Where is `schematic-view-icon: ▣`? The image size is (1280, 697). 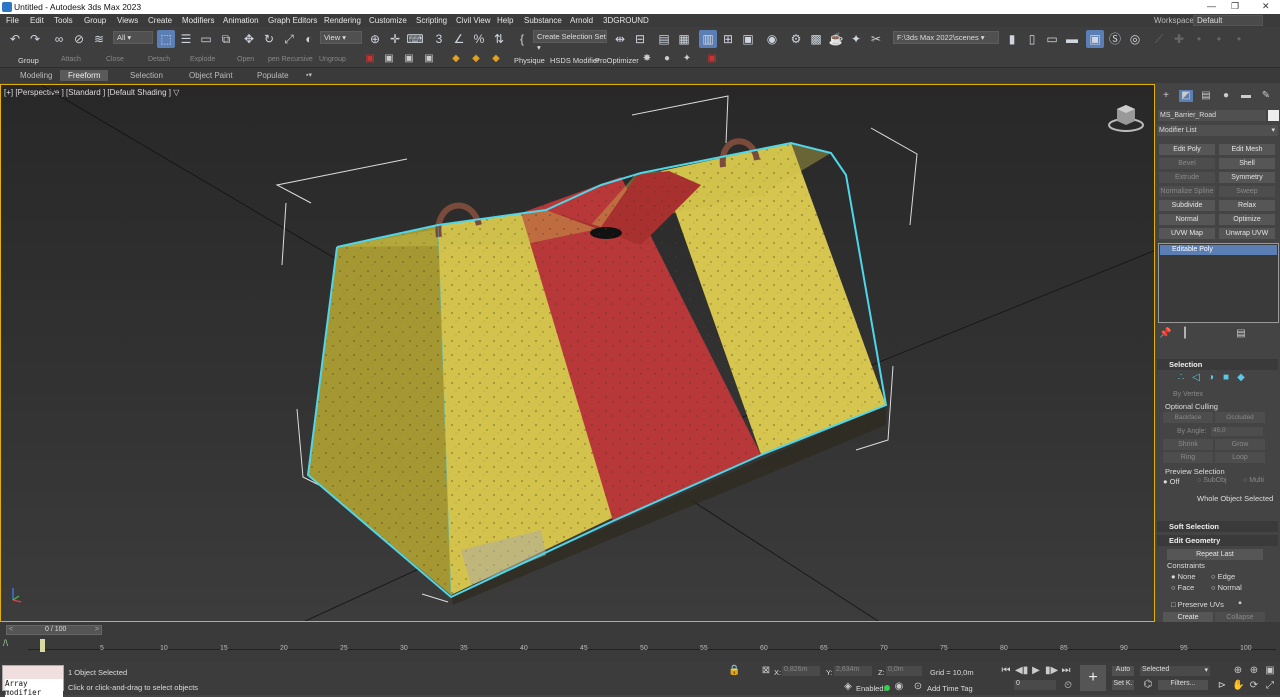
schematic-view-icon: ▣ is located at coordinates (748, 39).